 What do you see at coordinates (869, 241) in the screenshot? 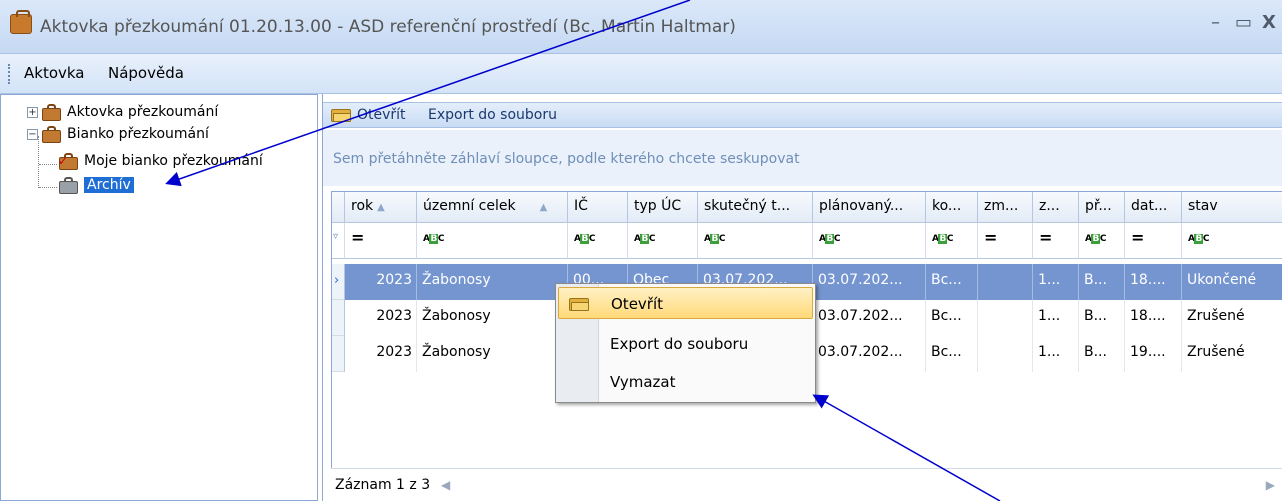
I see `filter-planovany: ABC` at bounding box center [869, 241].